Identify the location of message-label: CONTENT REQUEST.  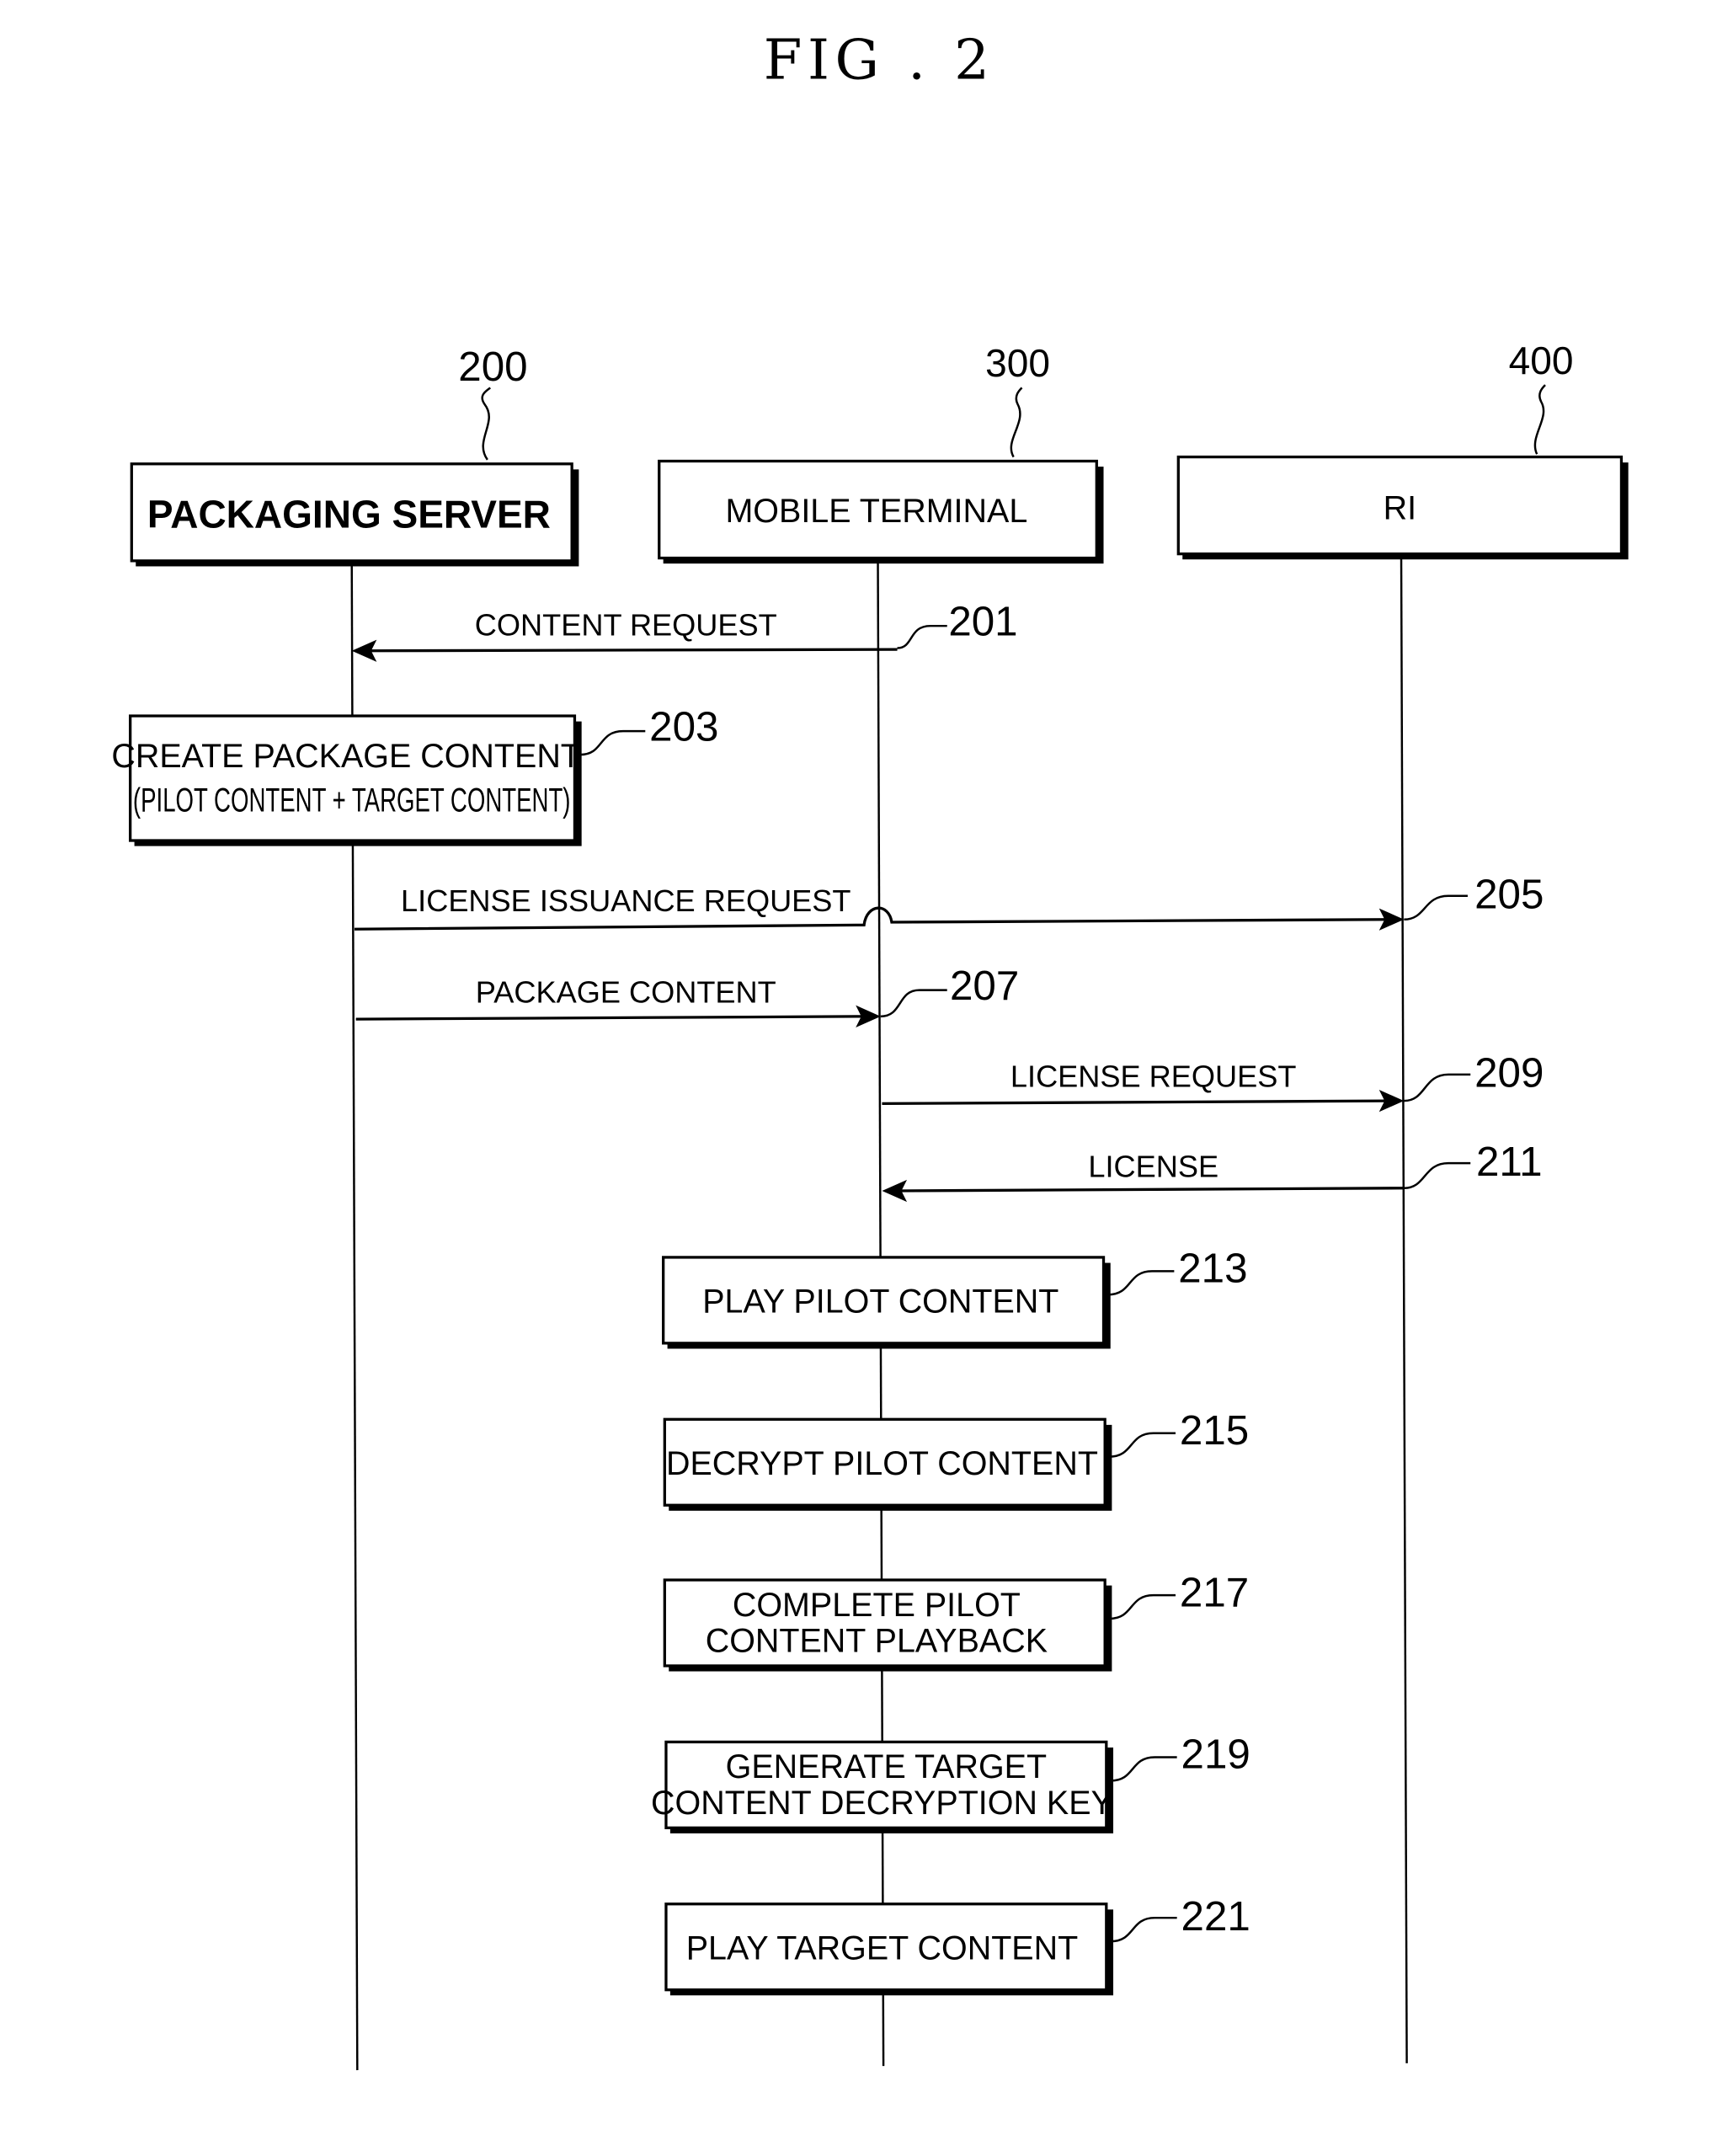
(626, 625).